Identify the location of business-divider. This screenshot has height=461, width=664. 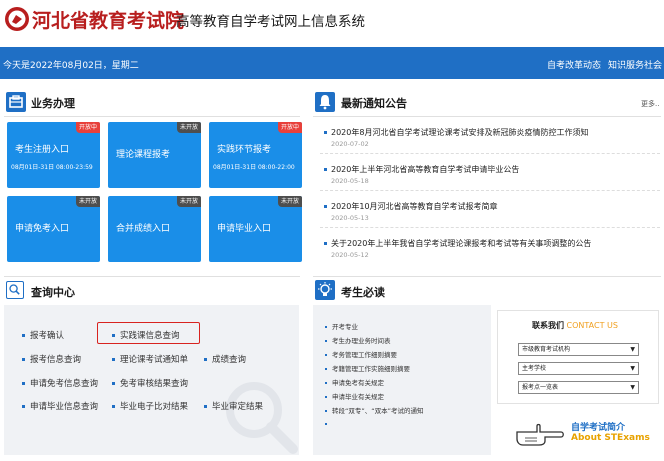
(152, 116).